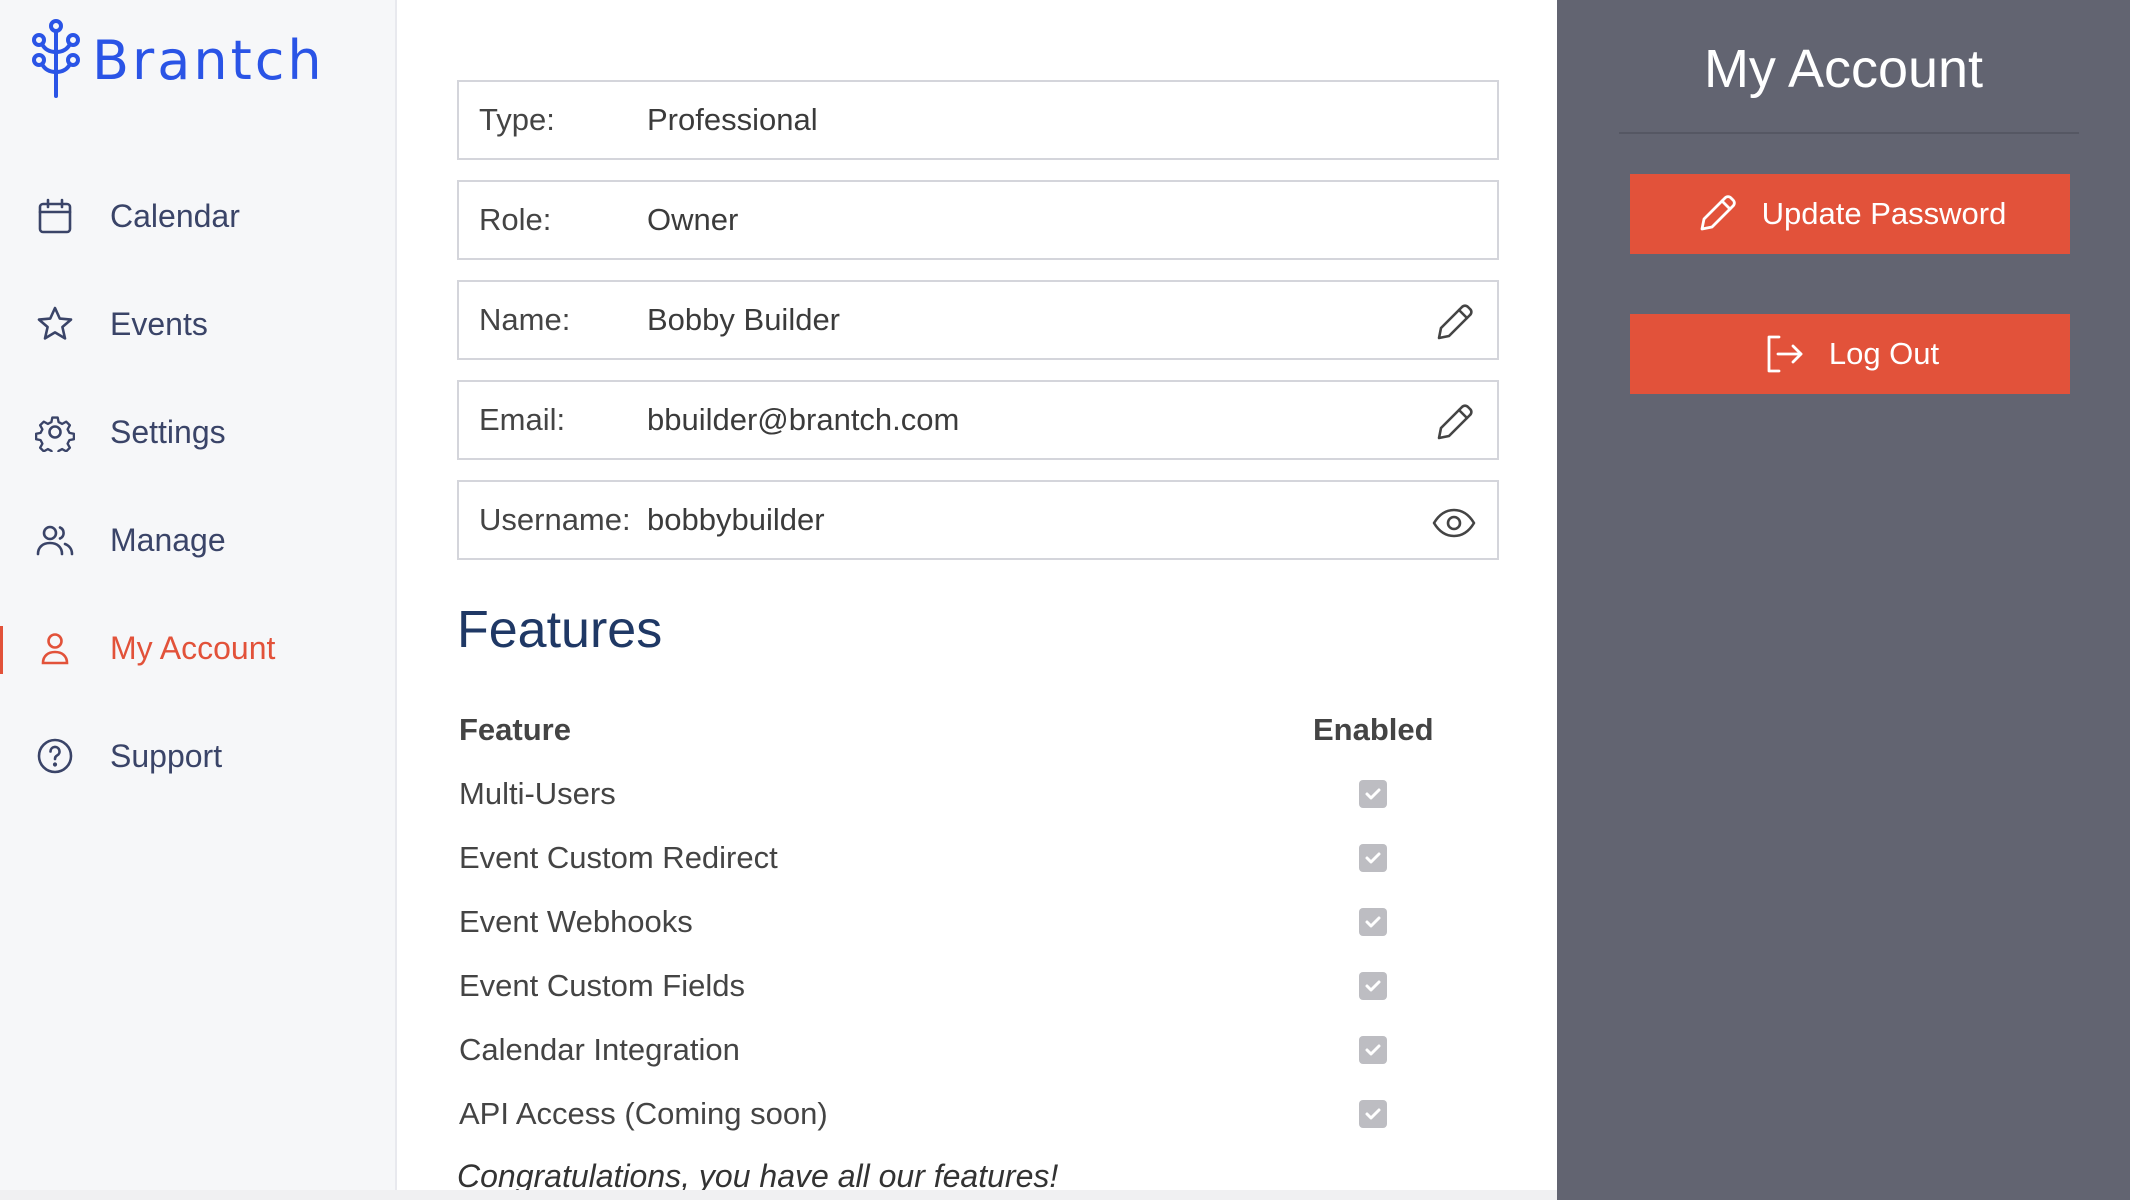  What do you see at coordinates (55, 324) in the screenshot?
I see `star-icon` at bounding box center [55, 324].